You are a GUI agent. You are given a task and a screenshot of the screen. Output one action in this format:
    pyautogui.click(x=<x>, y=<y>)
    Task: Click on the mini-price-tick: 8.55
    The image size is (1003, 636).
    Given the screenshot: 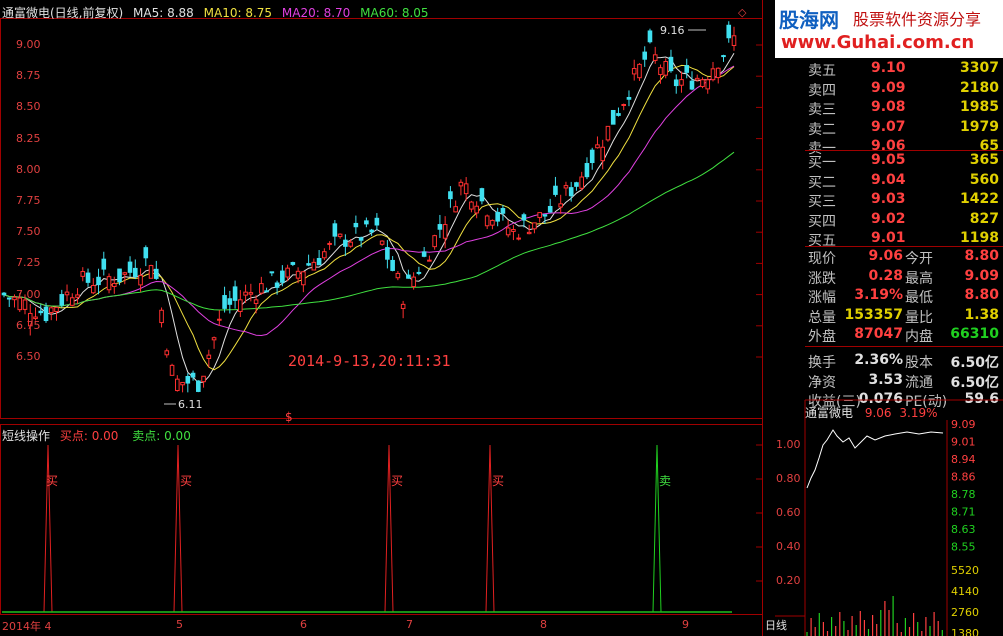 What is the action you would take?
    pyautogui.click(x=963, y=547)
    